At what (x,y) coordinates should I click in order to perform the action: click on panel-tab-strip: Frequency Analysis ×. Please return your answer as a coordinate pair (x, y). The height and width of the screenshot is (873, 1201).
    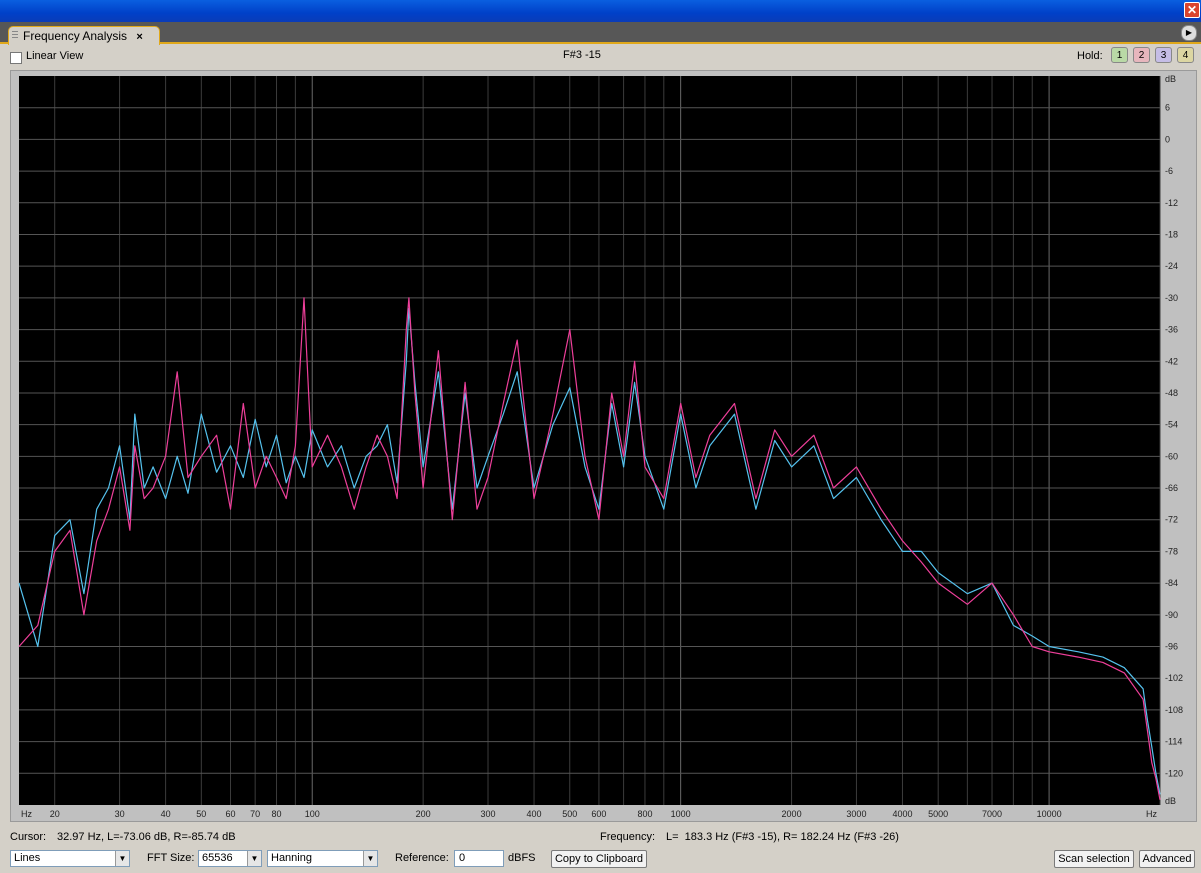
    Looking at the image, I should click on (600, 33).